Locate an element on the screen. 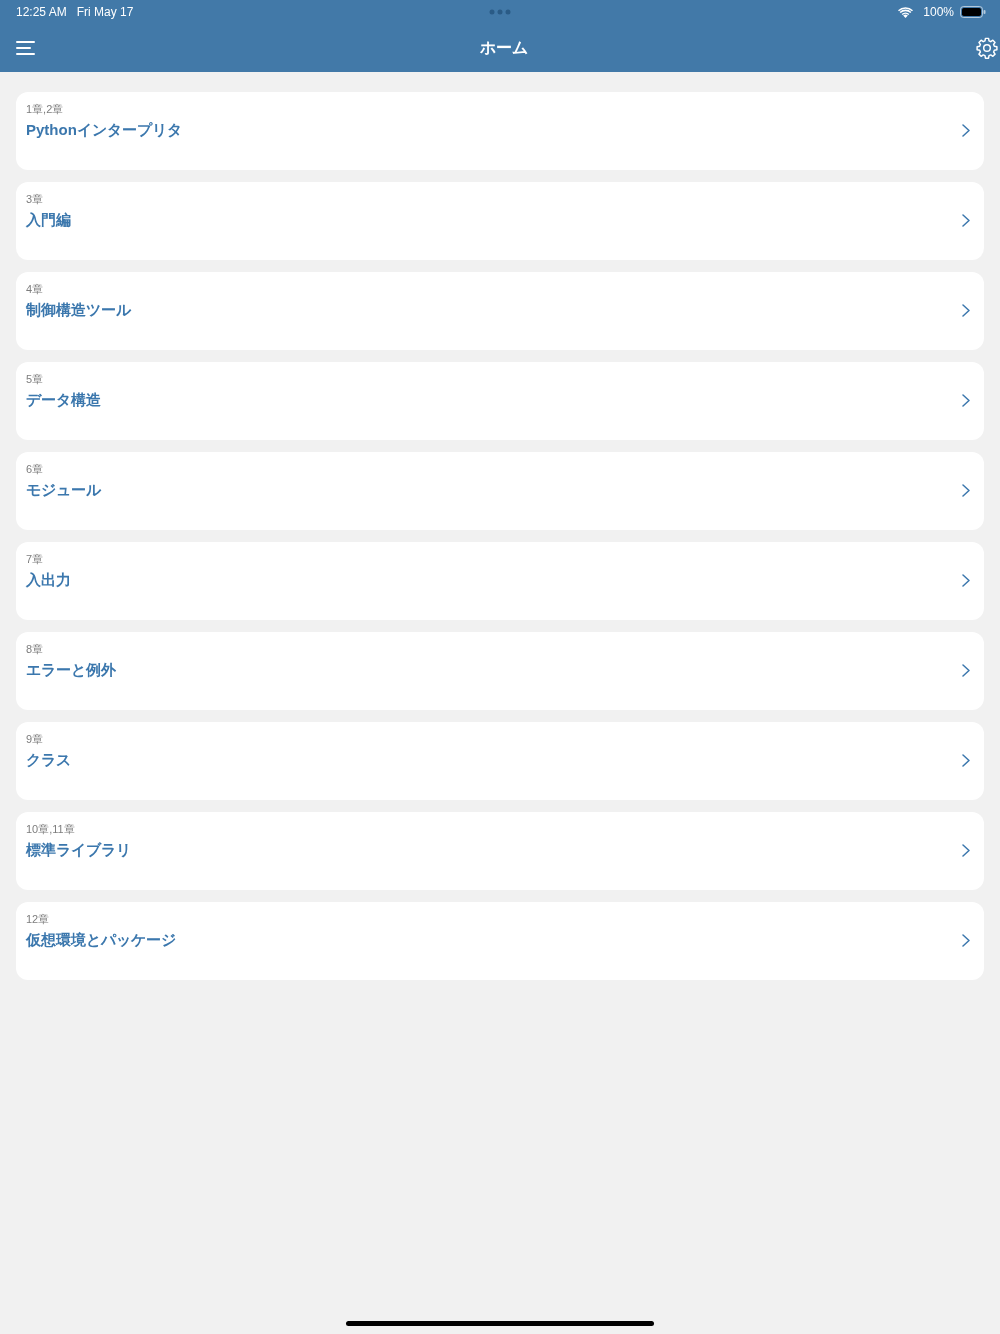  wifi-icon is located at coordinates (906, 12).